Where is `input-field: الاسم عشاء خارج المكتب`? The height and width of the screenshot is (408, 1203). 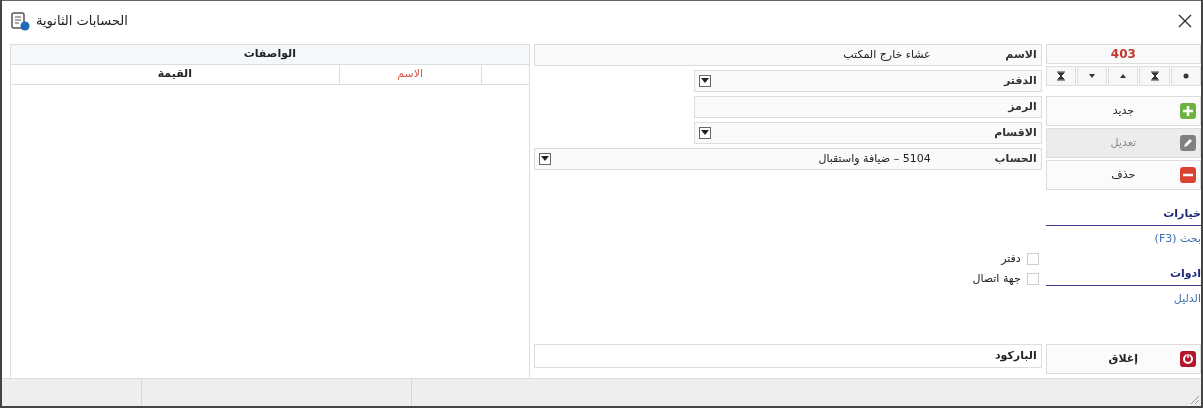
input-field: الاسم عشاء خارج المكتب is located at coordinates (787, 55).